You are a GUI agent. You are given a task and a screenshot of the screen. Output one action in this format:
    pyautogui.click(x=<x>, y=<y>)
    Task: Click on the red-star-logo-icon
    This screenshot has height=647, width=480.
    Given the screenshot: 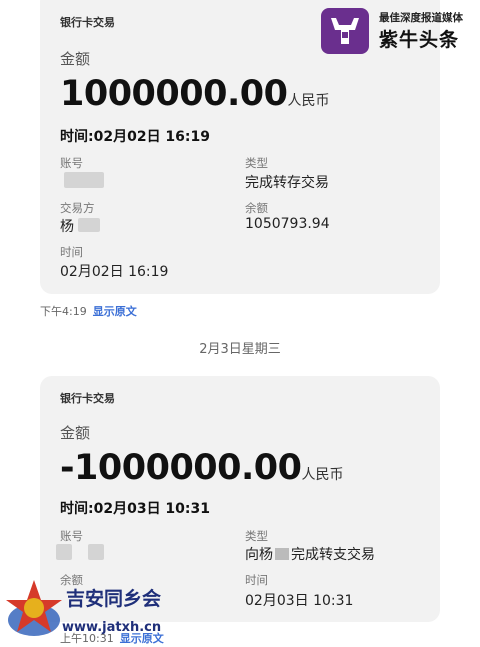 What is the action you would take?
    pyautogui.click(x=34, y=608)
    